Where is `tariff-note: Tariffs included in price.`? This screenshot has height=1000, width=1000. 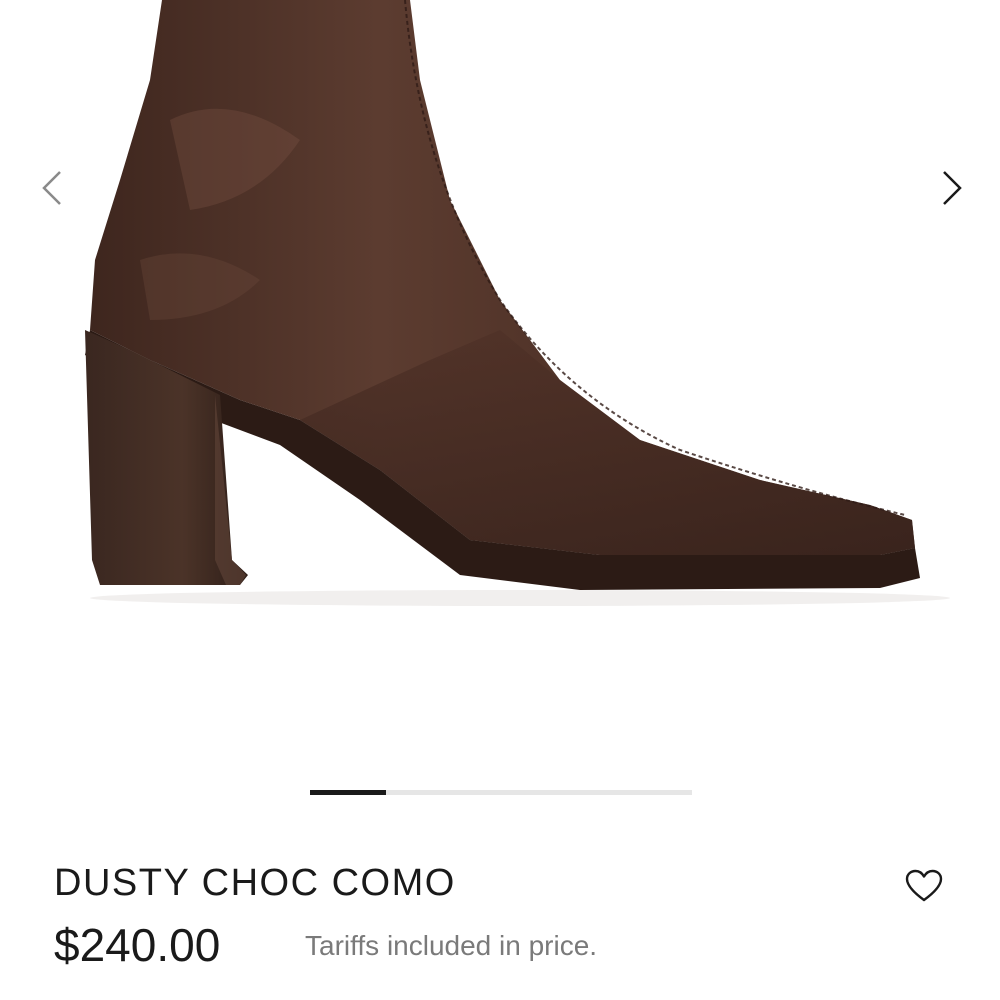
tariff-note: Tariffs included in price. is located at coordinates (451, 945).